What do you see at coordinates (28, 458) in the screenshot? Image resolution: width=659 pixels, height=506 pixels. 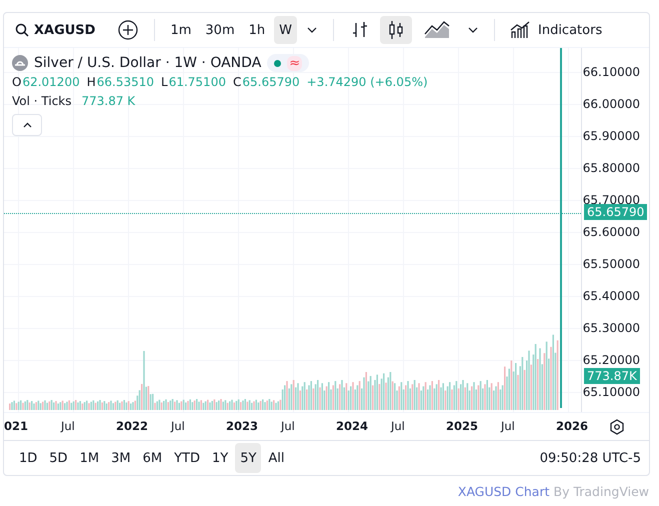 I see `range-button: 1D` at bounding box center [28, 458].